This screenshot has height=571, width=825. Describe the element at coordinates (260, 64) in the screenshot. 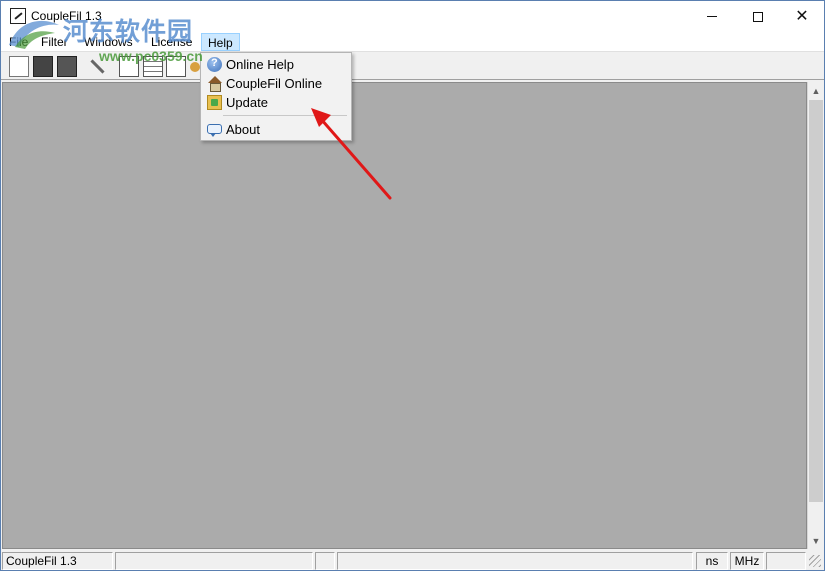

I see `menu-item-label: Online Help` at that location.